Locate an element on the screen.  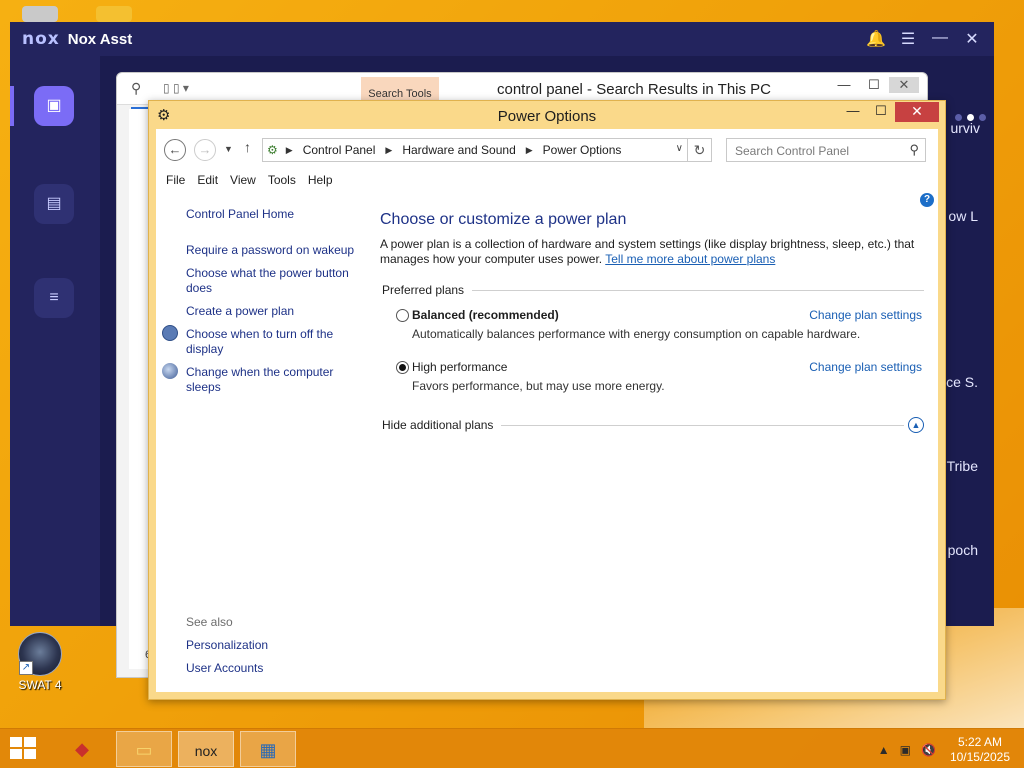
turn-off-display-link: Choose when to turn off the display is located at coordinates (271, 342).